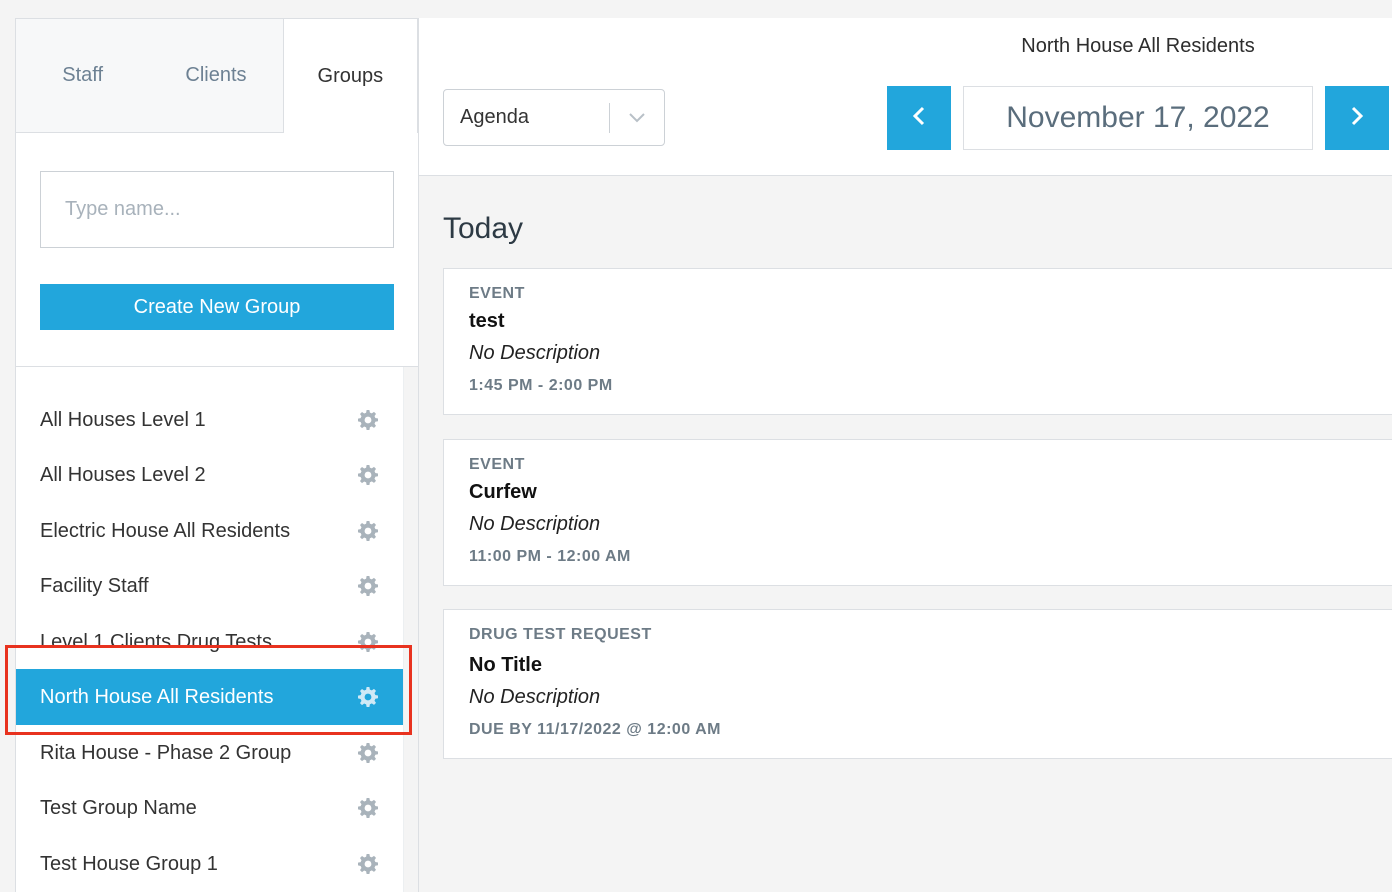 The height and width of the screenshot is (892, 1392). I want to click on list-item: Facility Staff, so click(209, 586).